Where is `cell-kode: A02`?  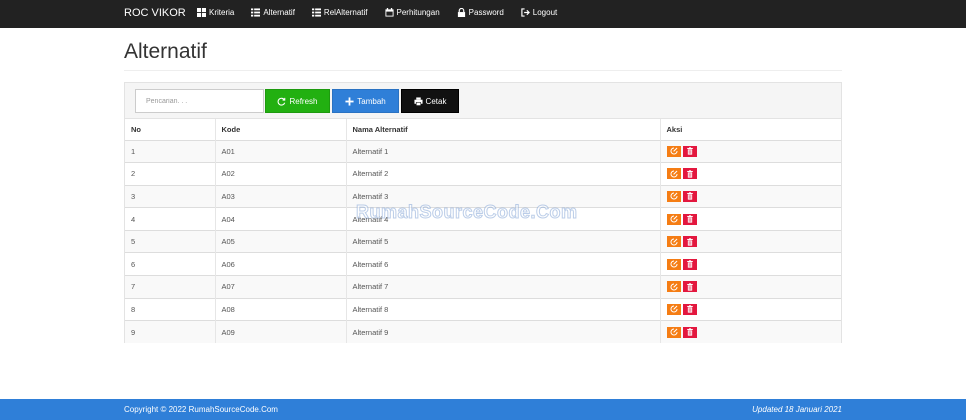 cell-kode: A02 is located at coordinates (281, 174).